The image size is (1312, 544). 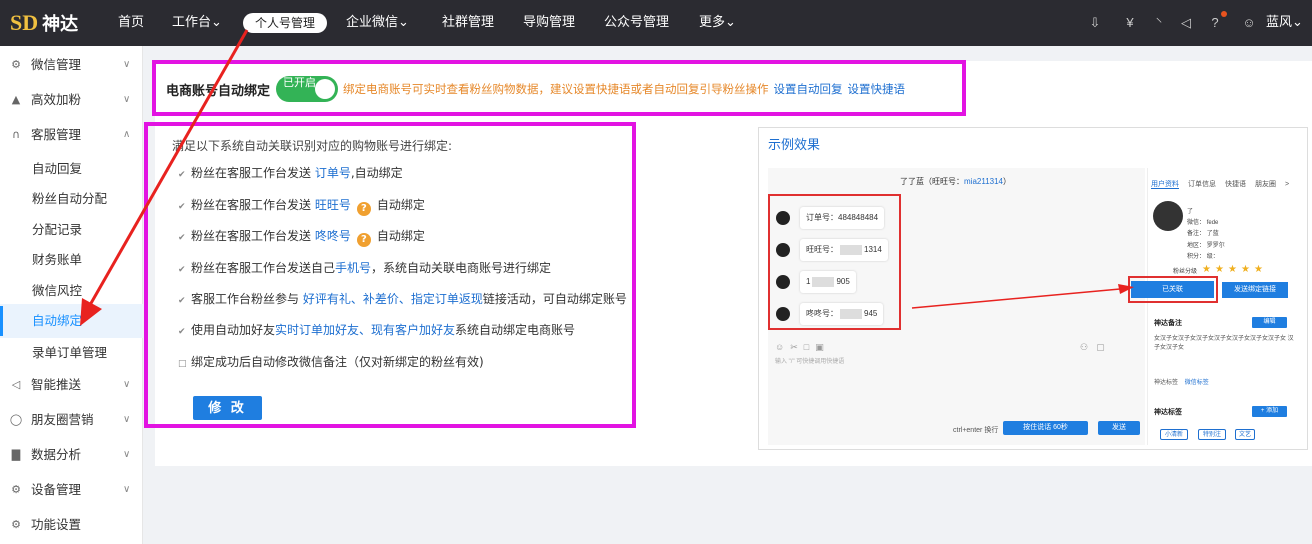 What do you see at coordinates (834, 262) in the screenshot?
I see `highlight-box-chat-messages` at bounding box center [834, 262].